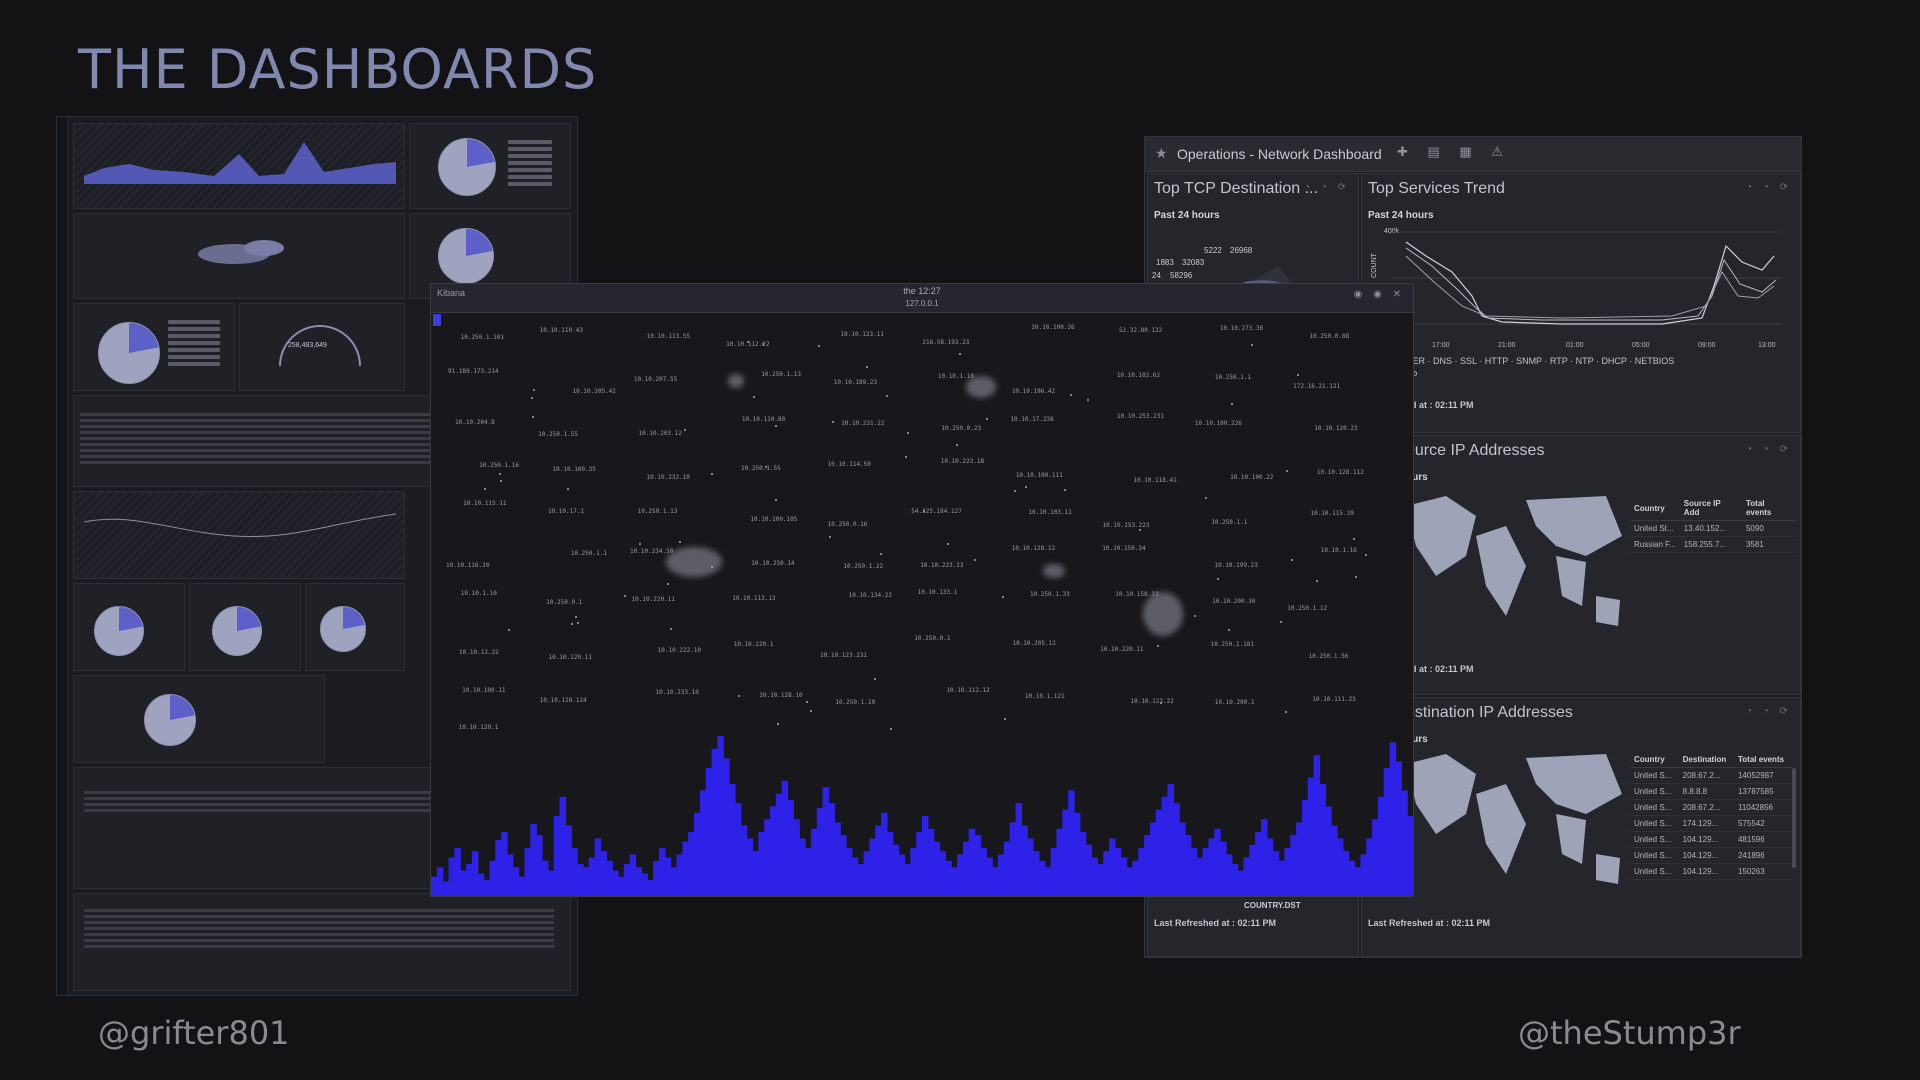  Describe the element at coordinates (651, 551) in the screenshot. I see `ip-node-label: 10.10.234.50` at that location.